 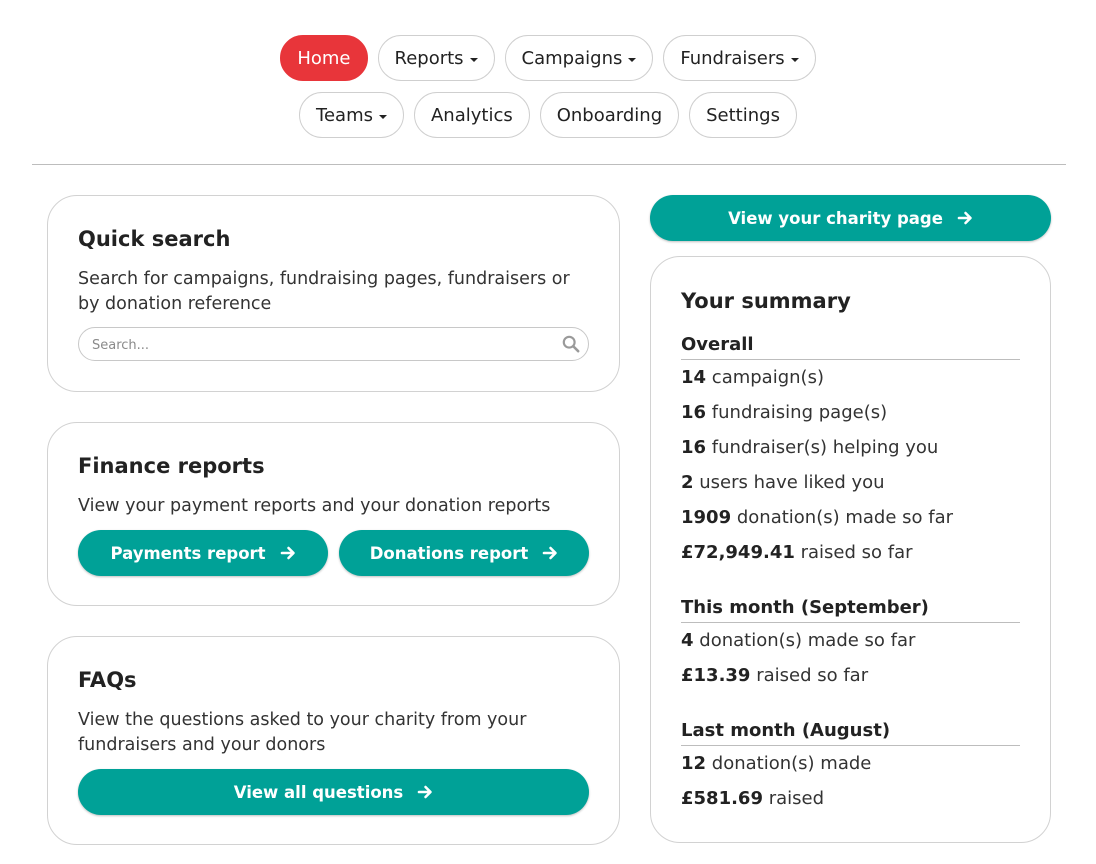 I want to click on search-input, so click(x=317, y=345).